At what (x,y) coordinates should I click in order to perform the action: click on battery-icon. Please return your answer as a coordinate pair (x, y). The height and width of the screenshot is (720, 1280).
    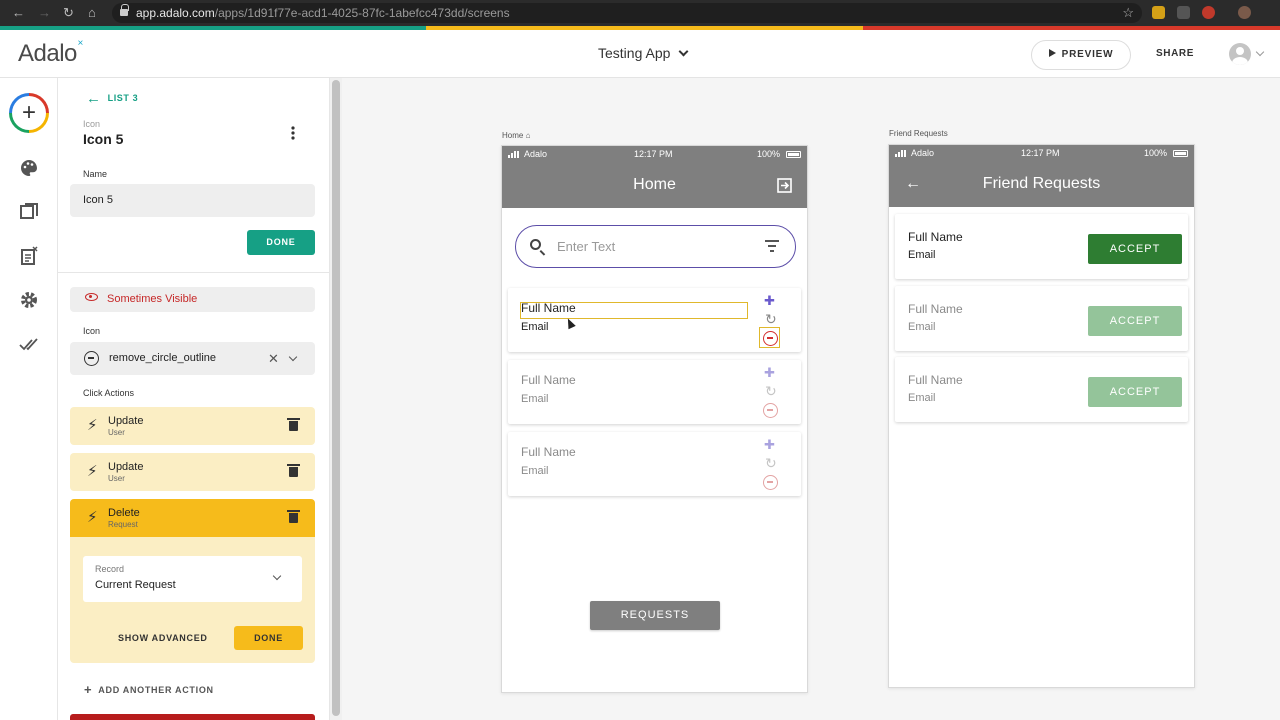
    Looking at the image, I should click on (1180, 153).